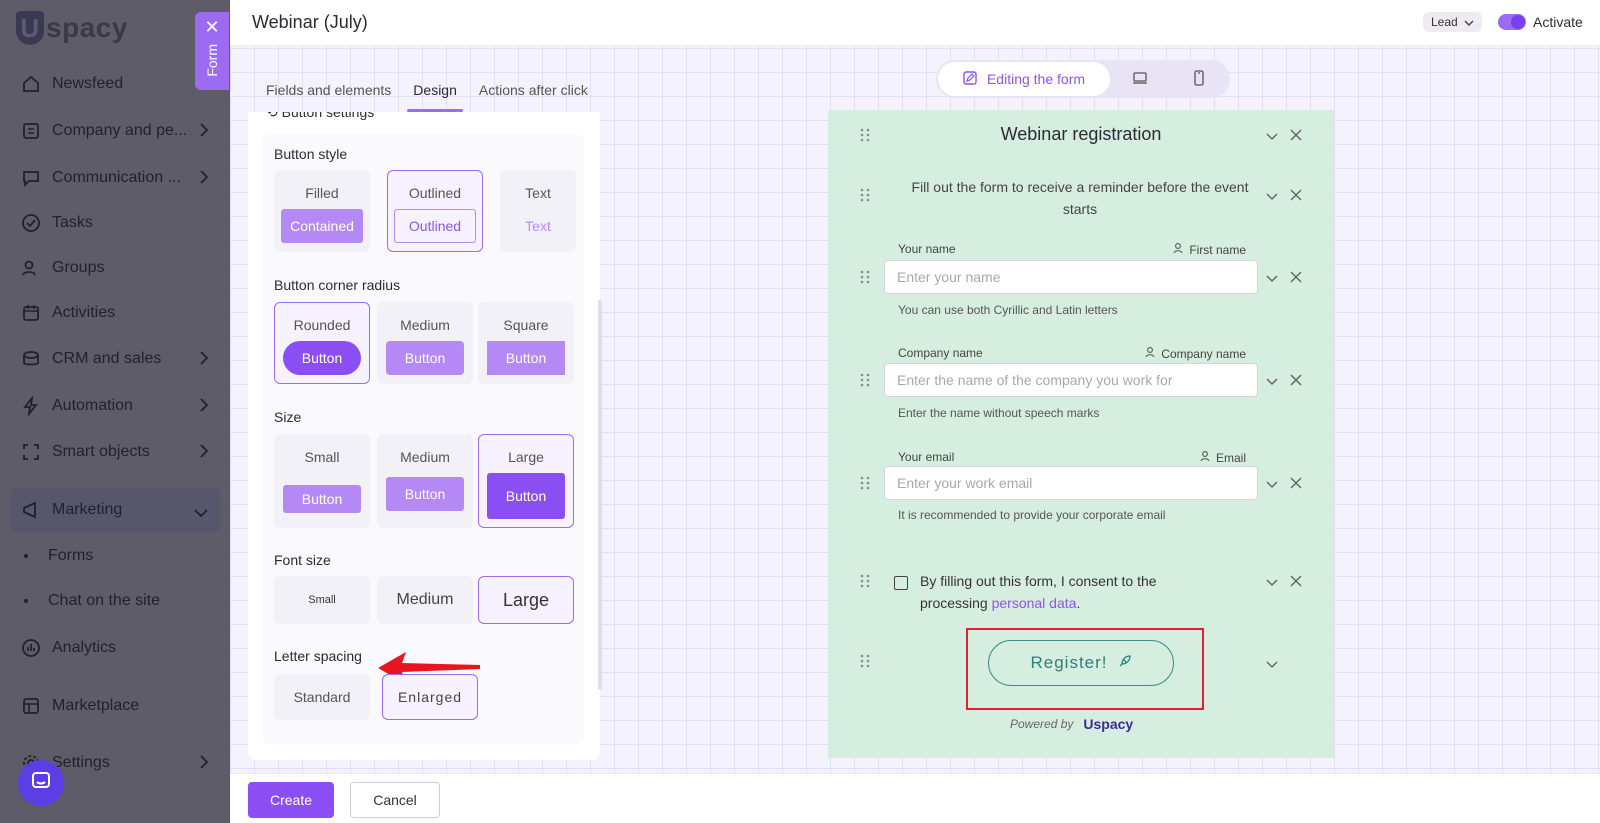 The image size is (1600, 823). Describe the element at coordinates (533, 96) in the screenshot. I see `tab-actions-after-click: Actions after click` at that location.